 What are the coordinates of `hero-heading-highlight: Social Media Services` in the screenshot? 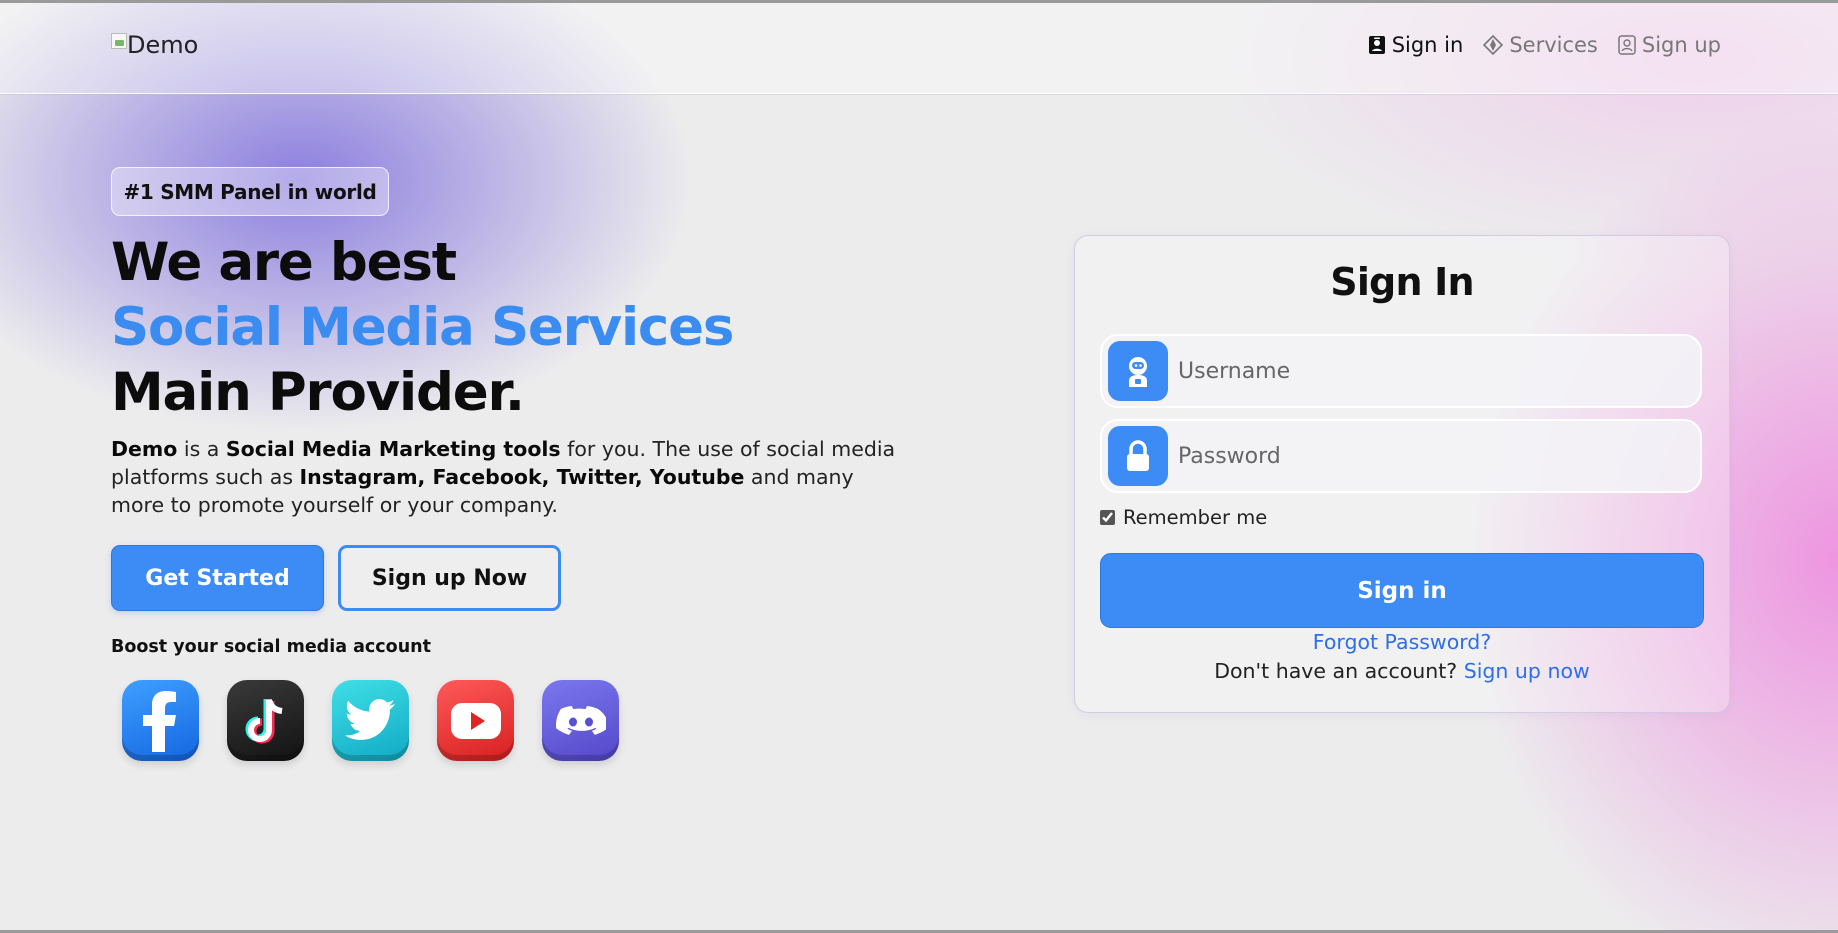 It's located at (422, 327).